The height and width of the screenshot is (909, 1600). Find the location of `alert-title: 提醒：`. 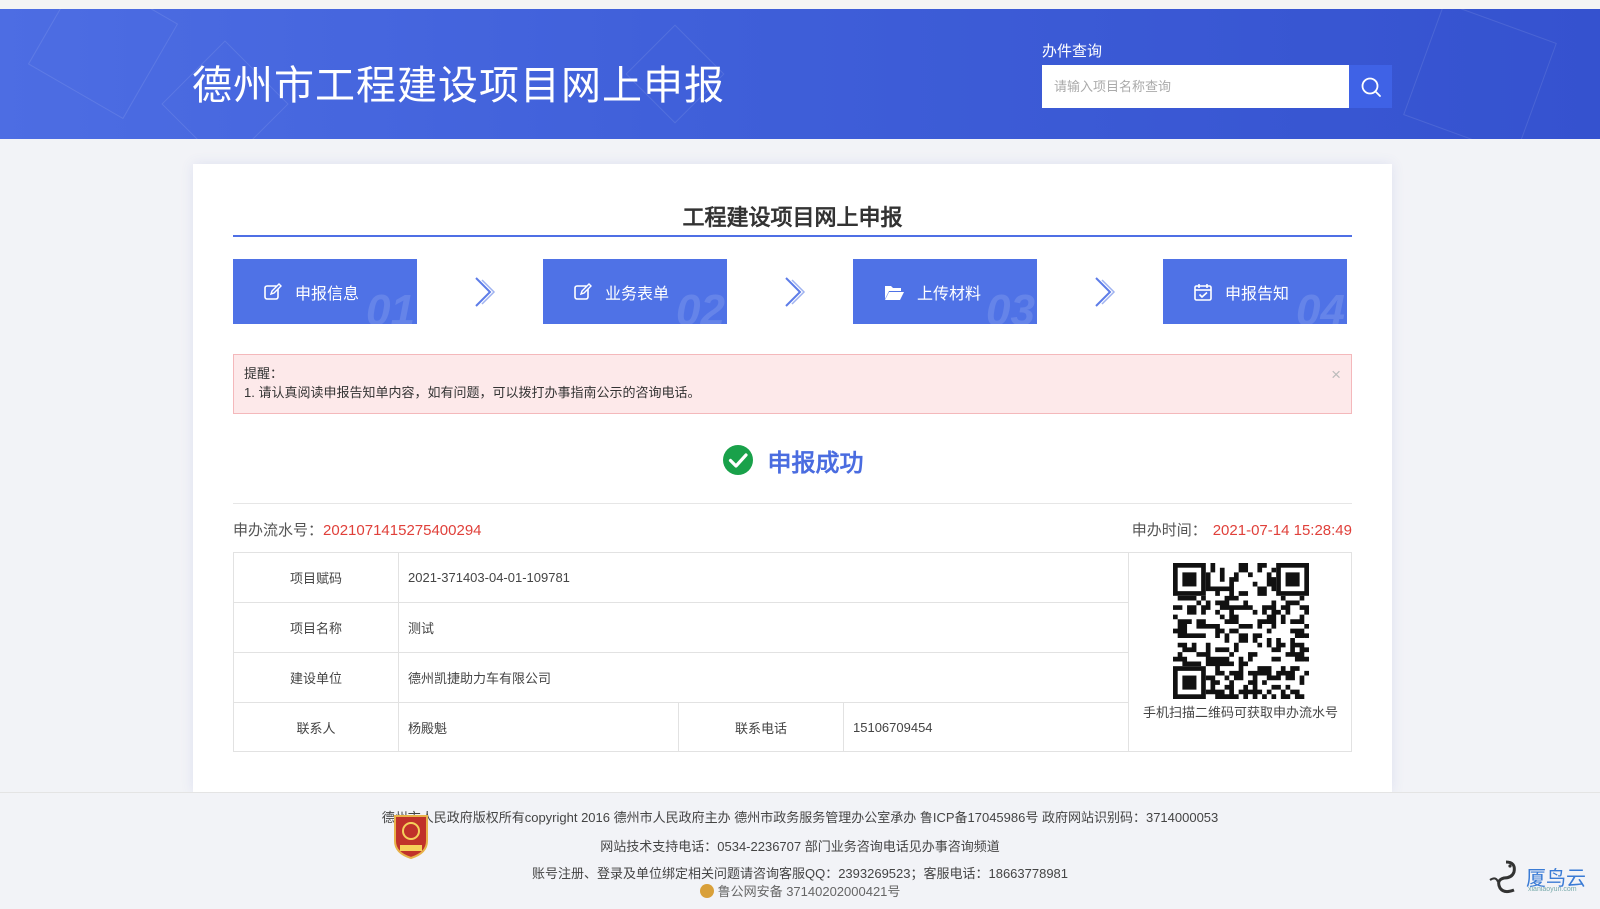

alert-title: 提醒： is located at coordinates (264, 373).